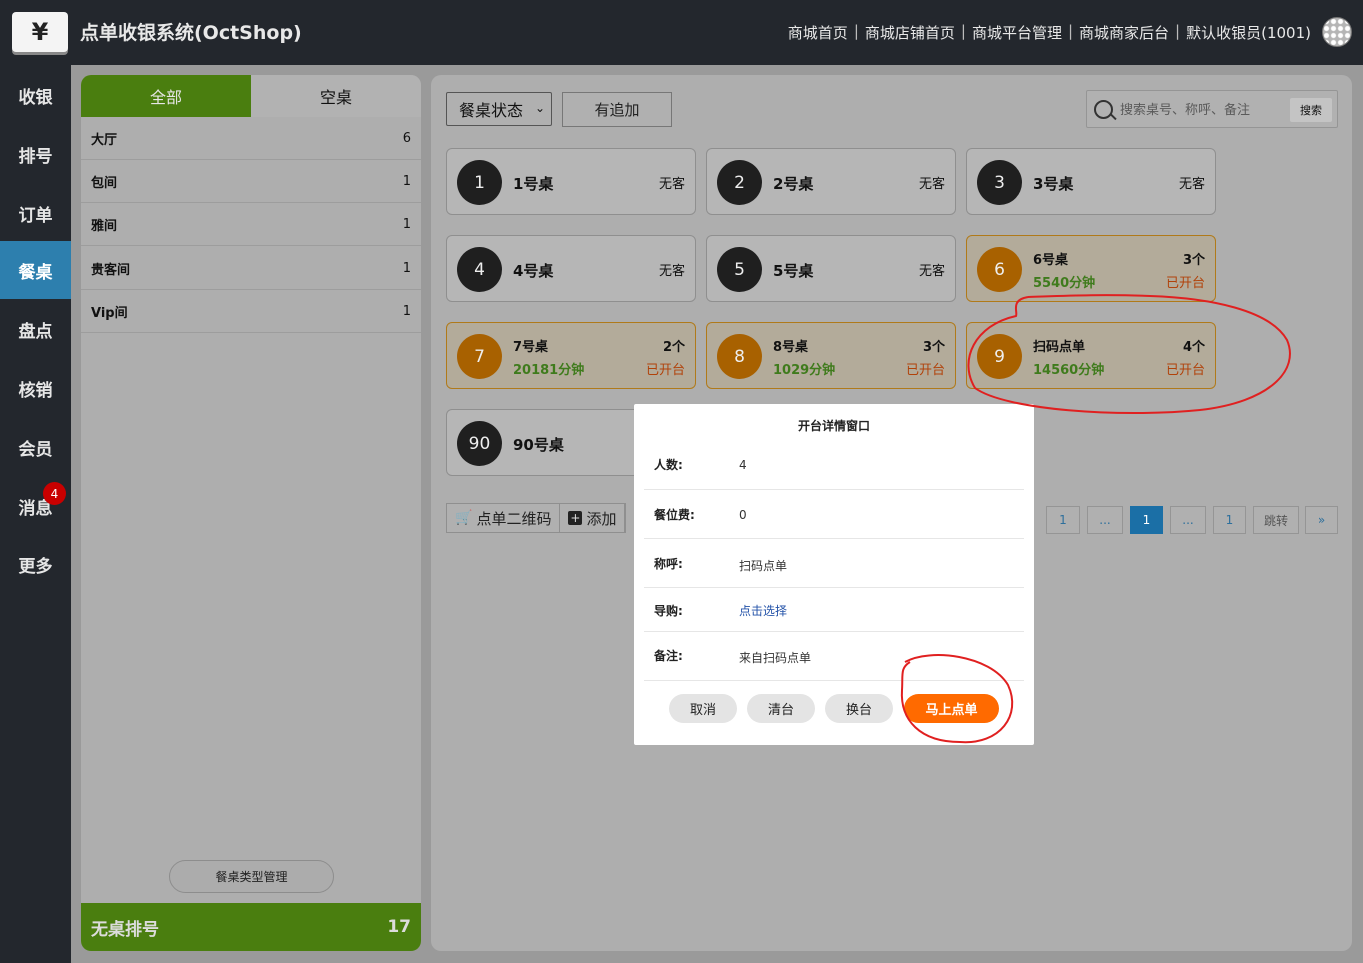 The height and width of the screenshot is (963, 1363). Describe the element at coordinates (1229, 520) in the screenshot. I see `page-last: 1` at that location.